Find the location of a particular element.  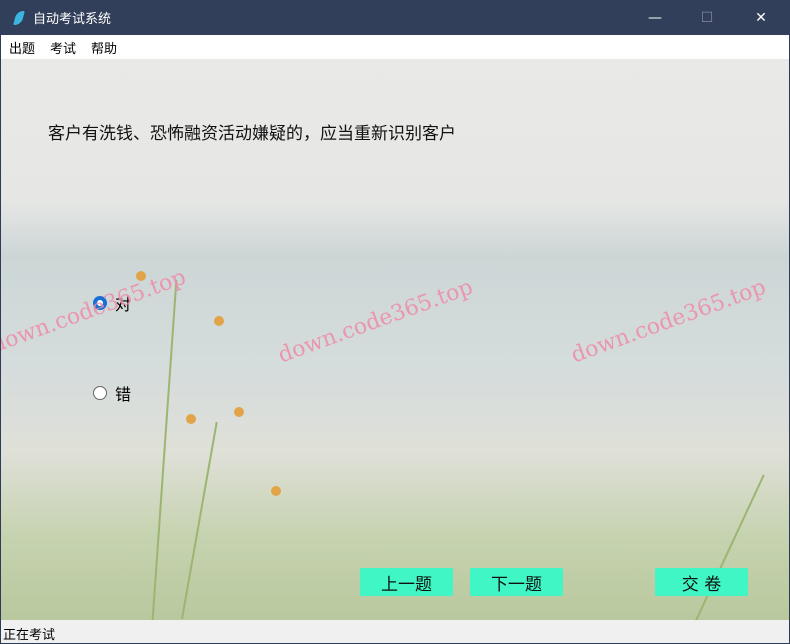

prev-question-button: 上一题 is located at coordinates (406, 582).